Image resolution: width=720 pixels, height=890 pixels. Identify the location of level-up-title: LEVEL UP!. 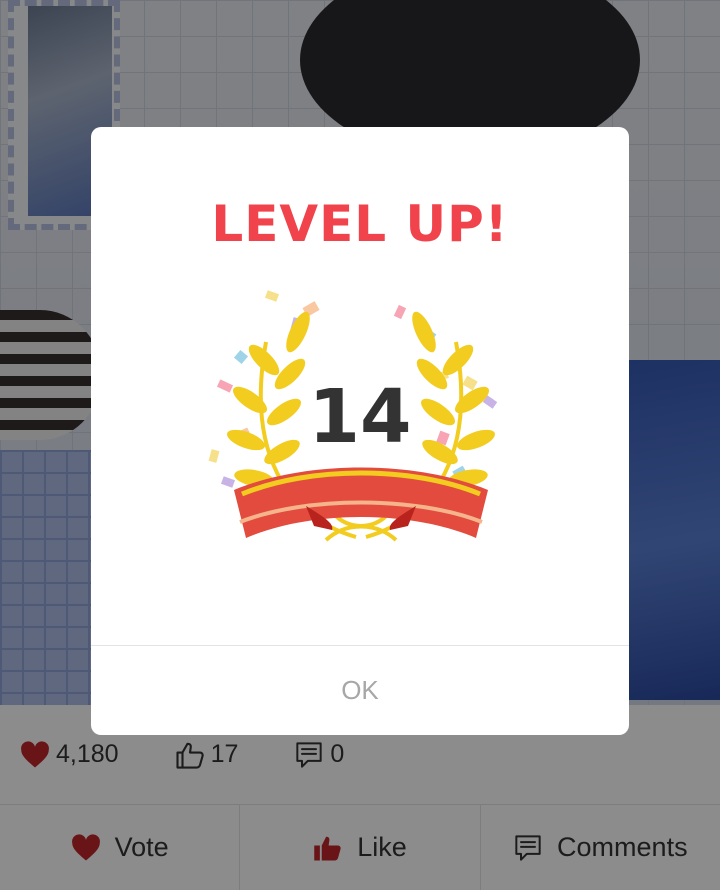
(360, 224).